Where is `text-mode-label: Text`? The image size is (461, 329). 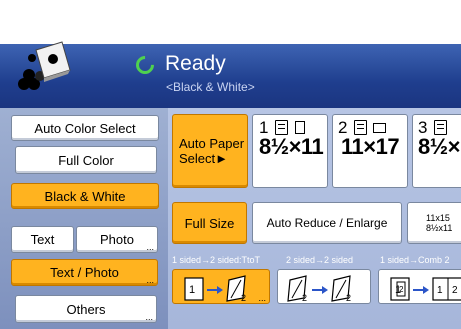 text-mode-label: Text is located at coordinates (42, 239).